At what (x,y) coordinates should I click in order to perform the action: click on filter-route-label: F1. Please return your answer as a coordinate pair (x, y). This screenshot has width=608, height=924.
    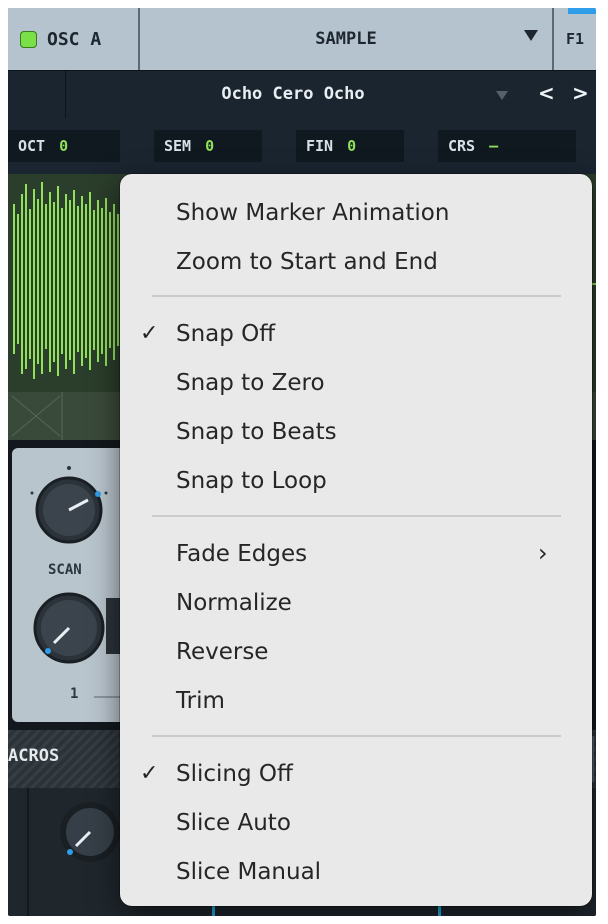
    Looking at the image, I should click on (575, 39).